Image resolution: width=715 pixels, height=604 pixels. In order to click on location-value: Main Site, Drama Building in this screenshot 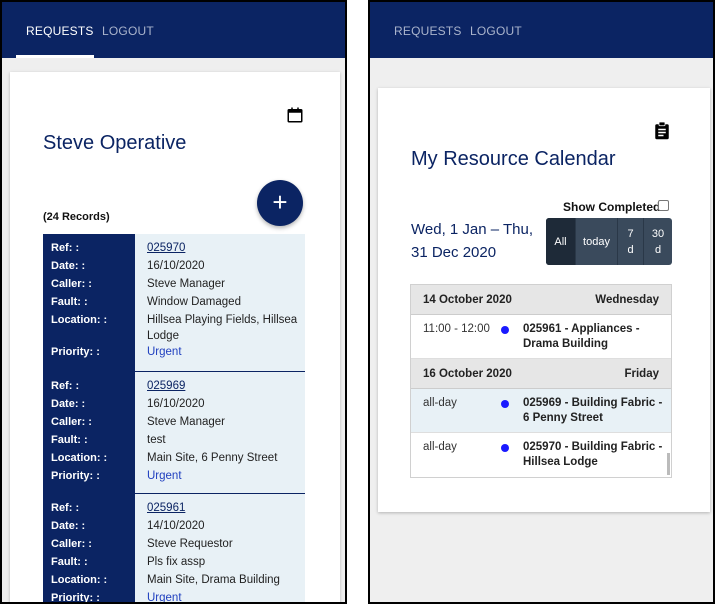, I will do `click(213, 580)`.